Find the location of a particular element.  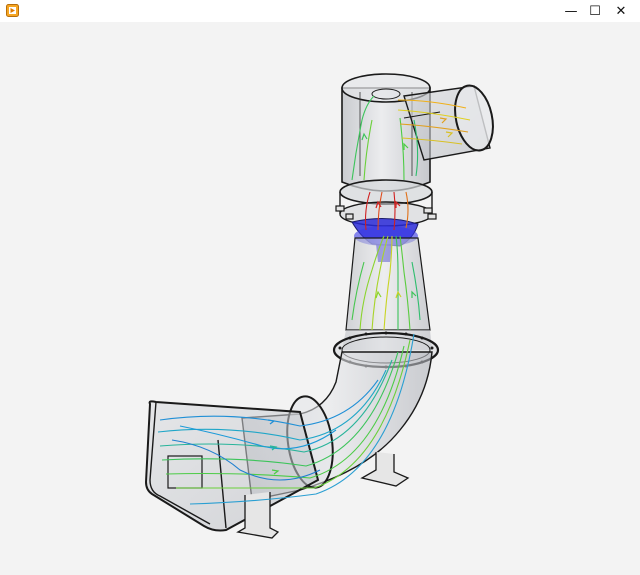

close-icon: ✕ is located at coordinates (621, 11).